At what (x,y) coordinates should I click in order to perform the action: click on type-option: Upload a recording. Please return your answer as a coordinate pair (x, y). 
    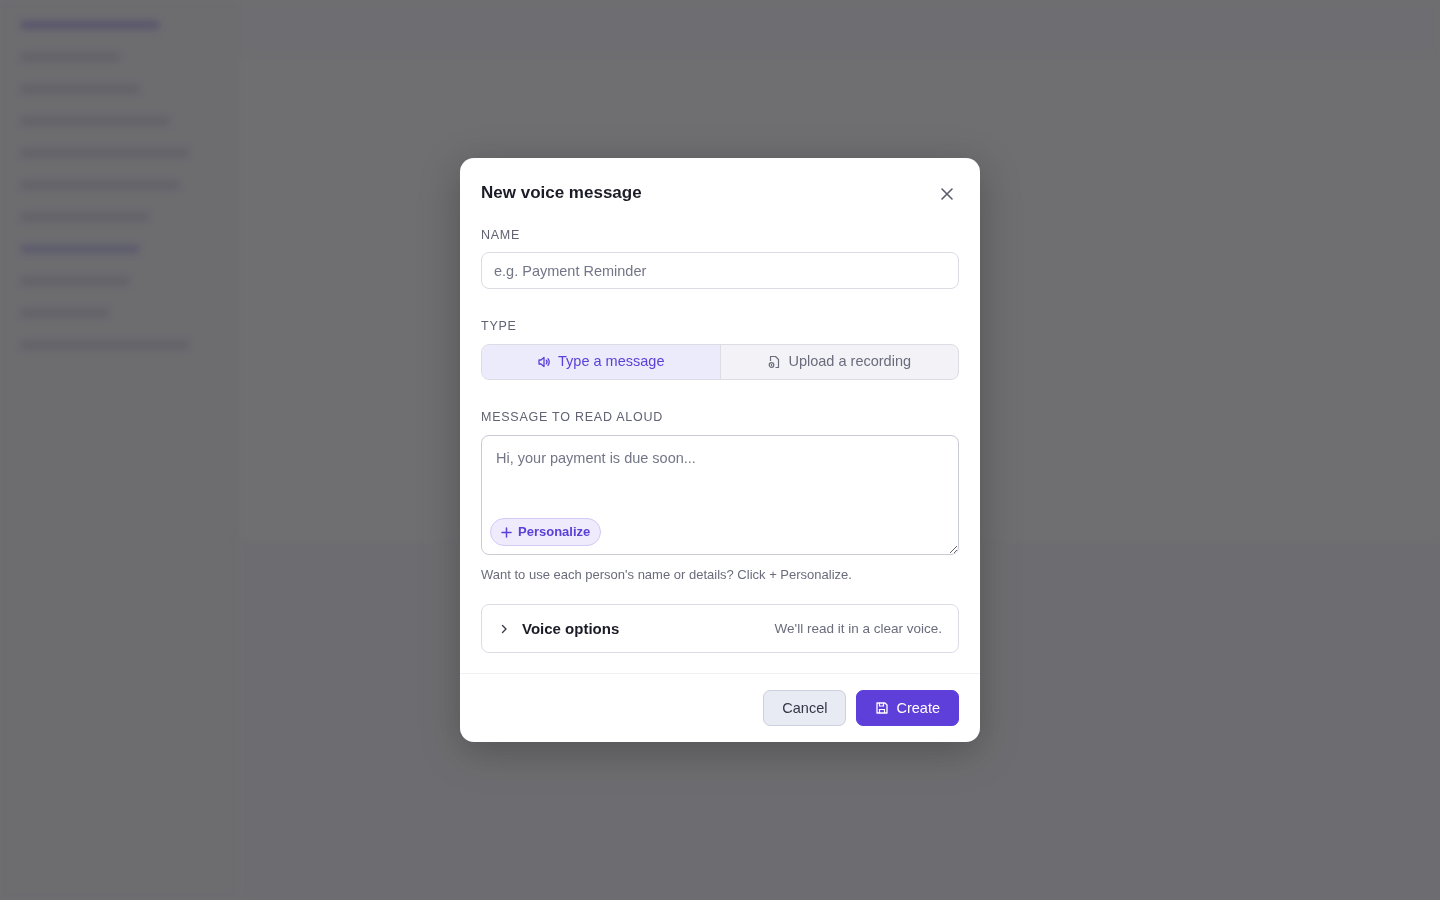
    Looking at the image, I should click on (838, 362).